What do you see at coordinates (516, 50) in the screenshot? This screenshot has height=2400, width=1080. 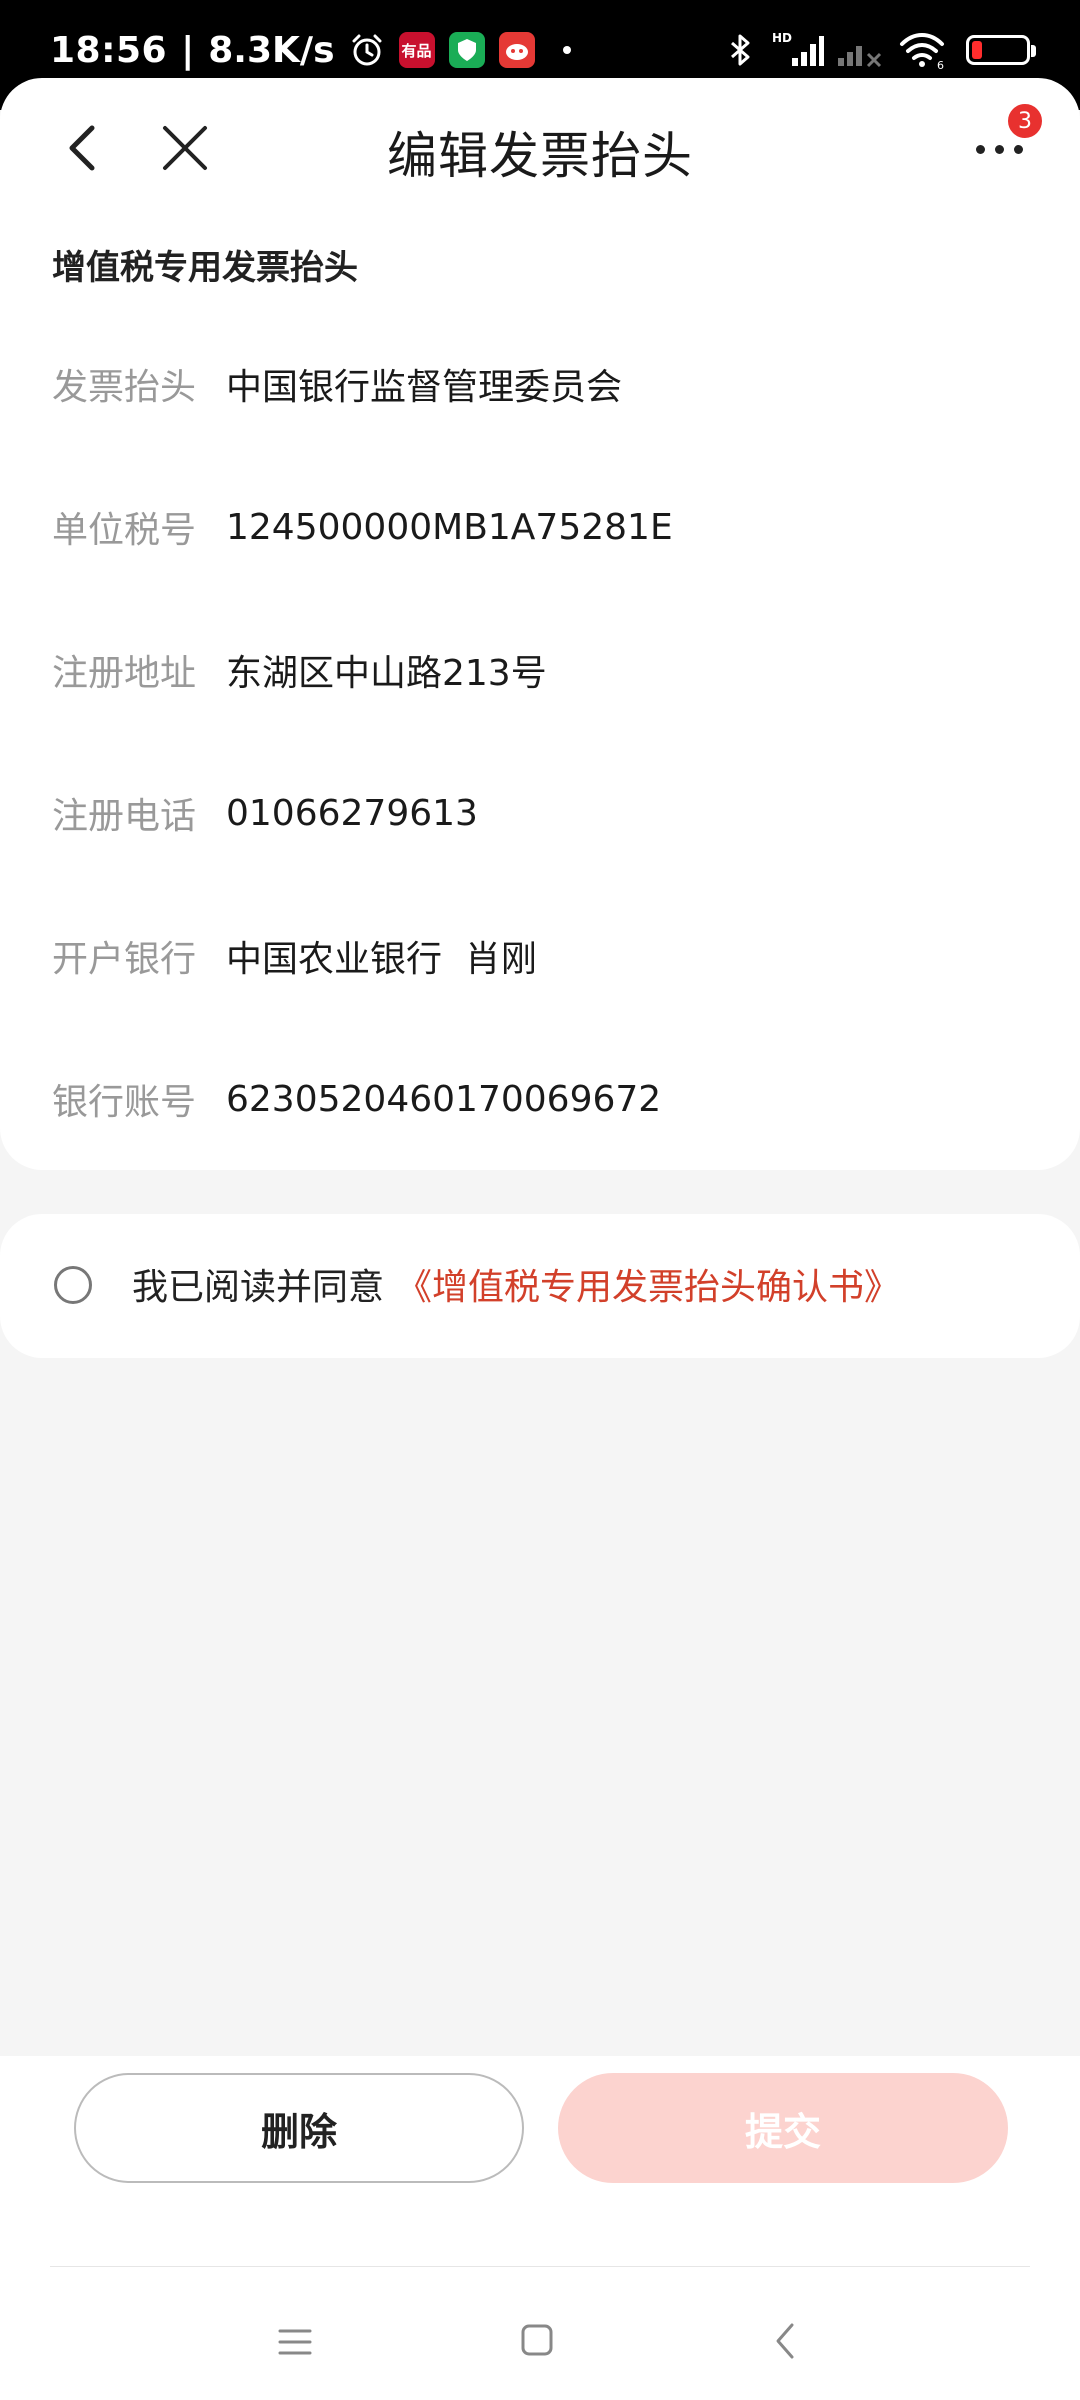 I see `red-app-icon` at bounding box center [516, 50].